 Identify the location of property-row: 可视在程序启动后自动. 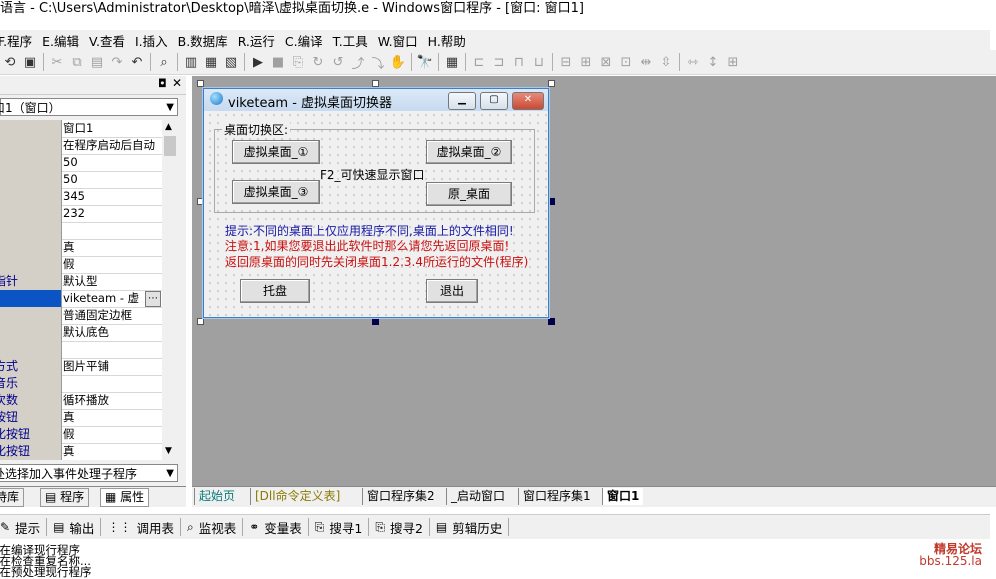
(81, 146).